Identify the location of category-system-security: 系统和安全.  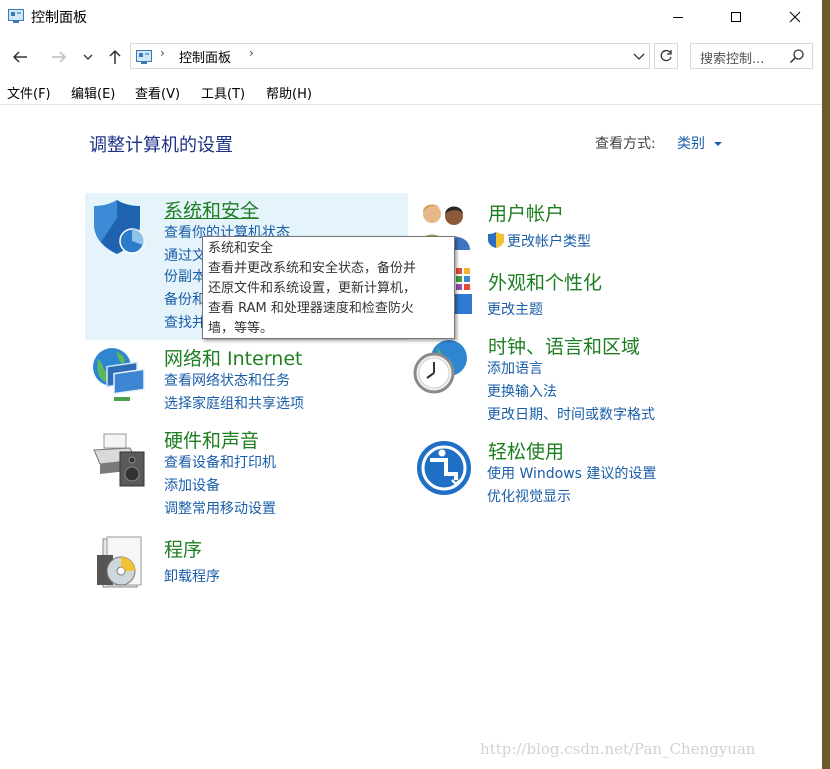
(211, 209).